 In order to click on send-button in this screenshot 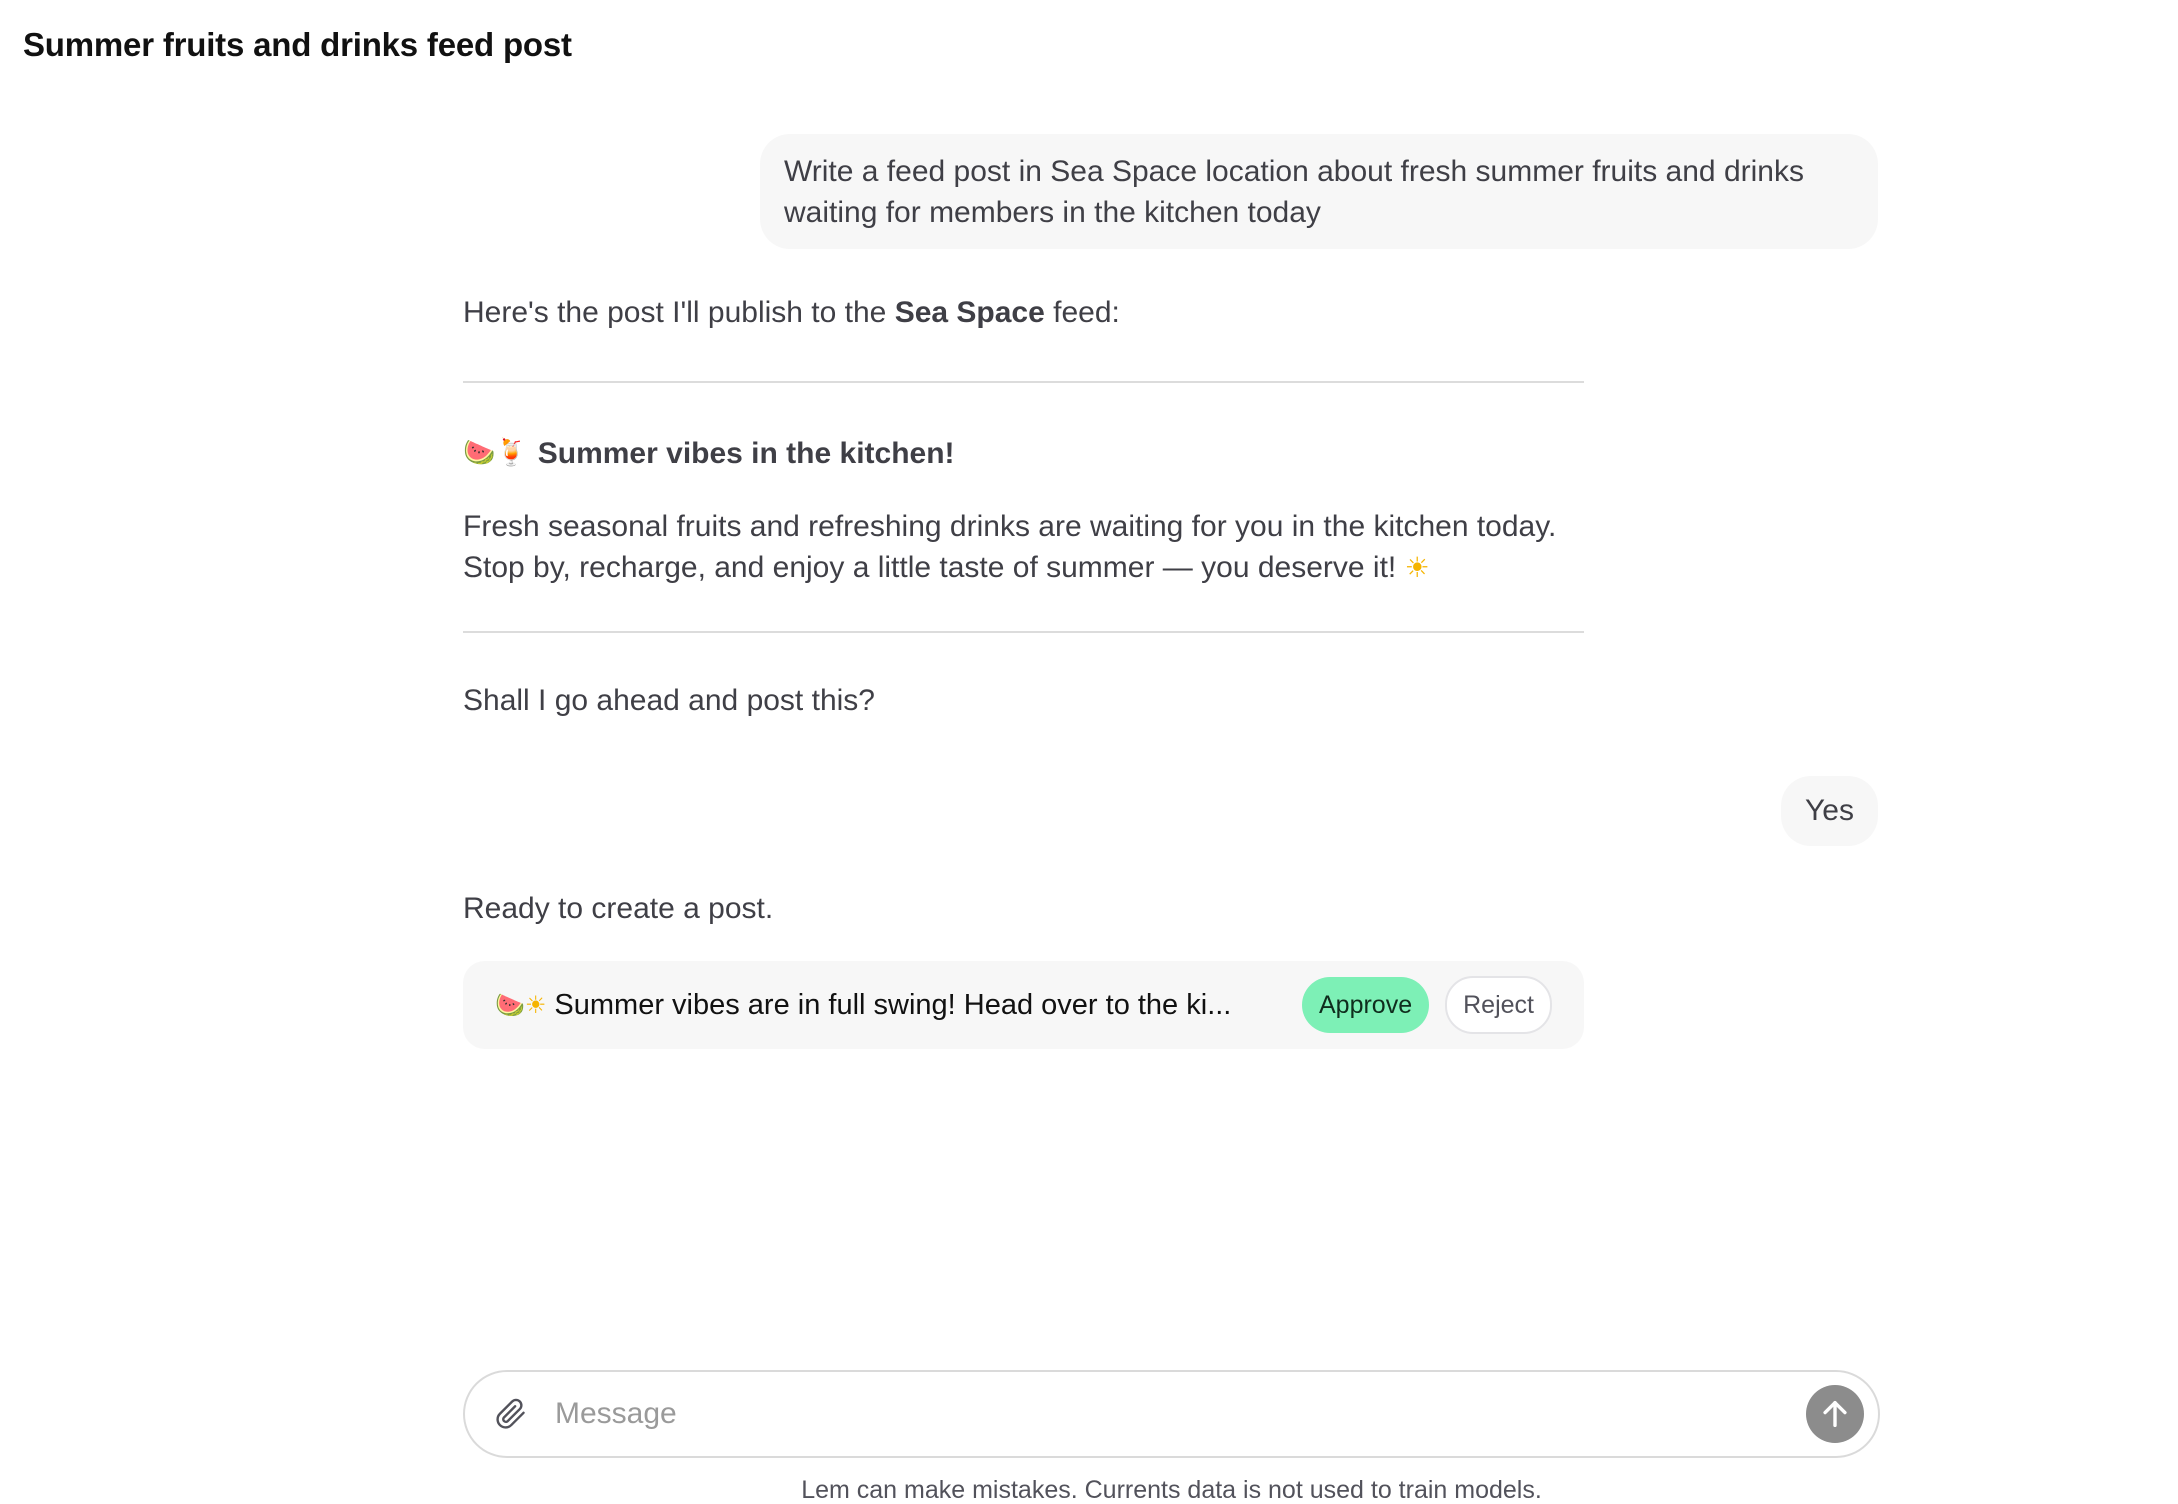, I will do `click(1835, 1414)`.